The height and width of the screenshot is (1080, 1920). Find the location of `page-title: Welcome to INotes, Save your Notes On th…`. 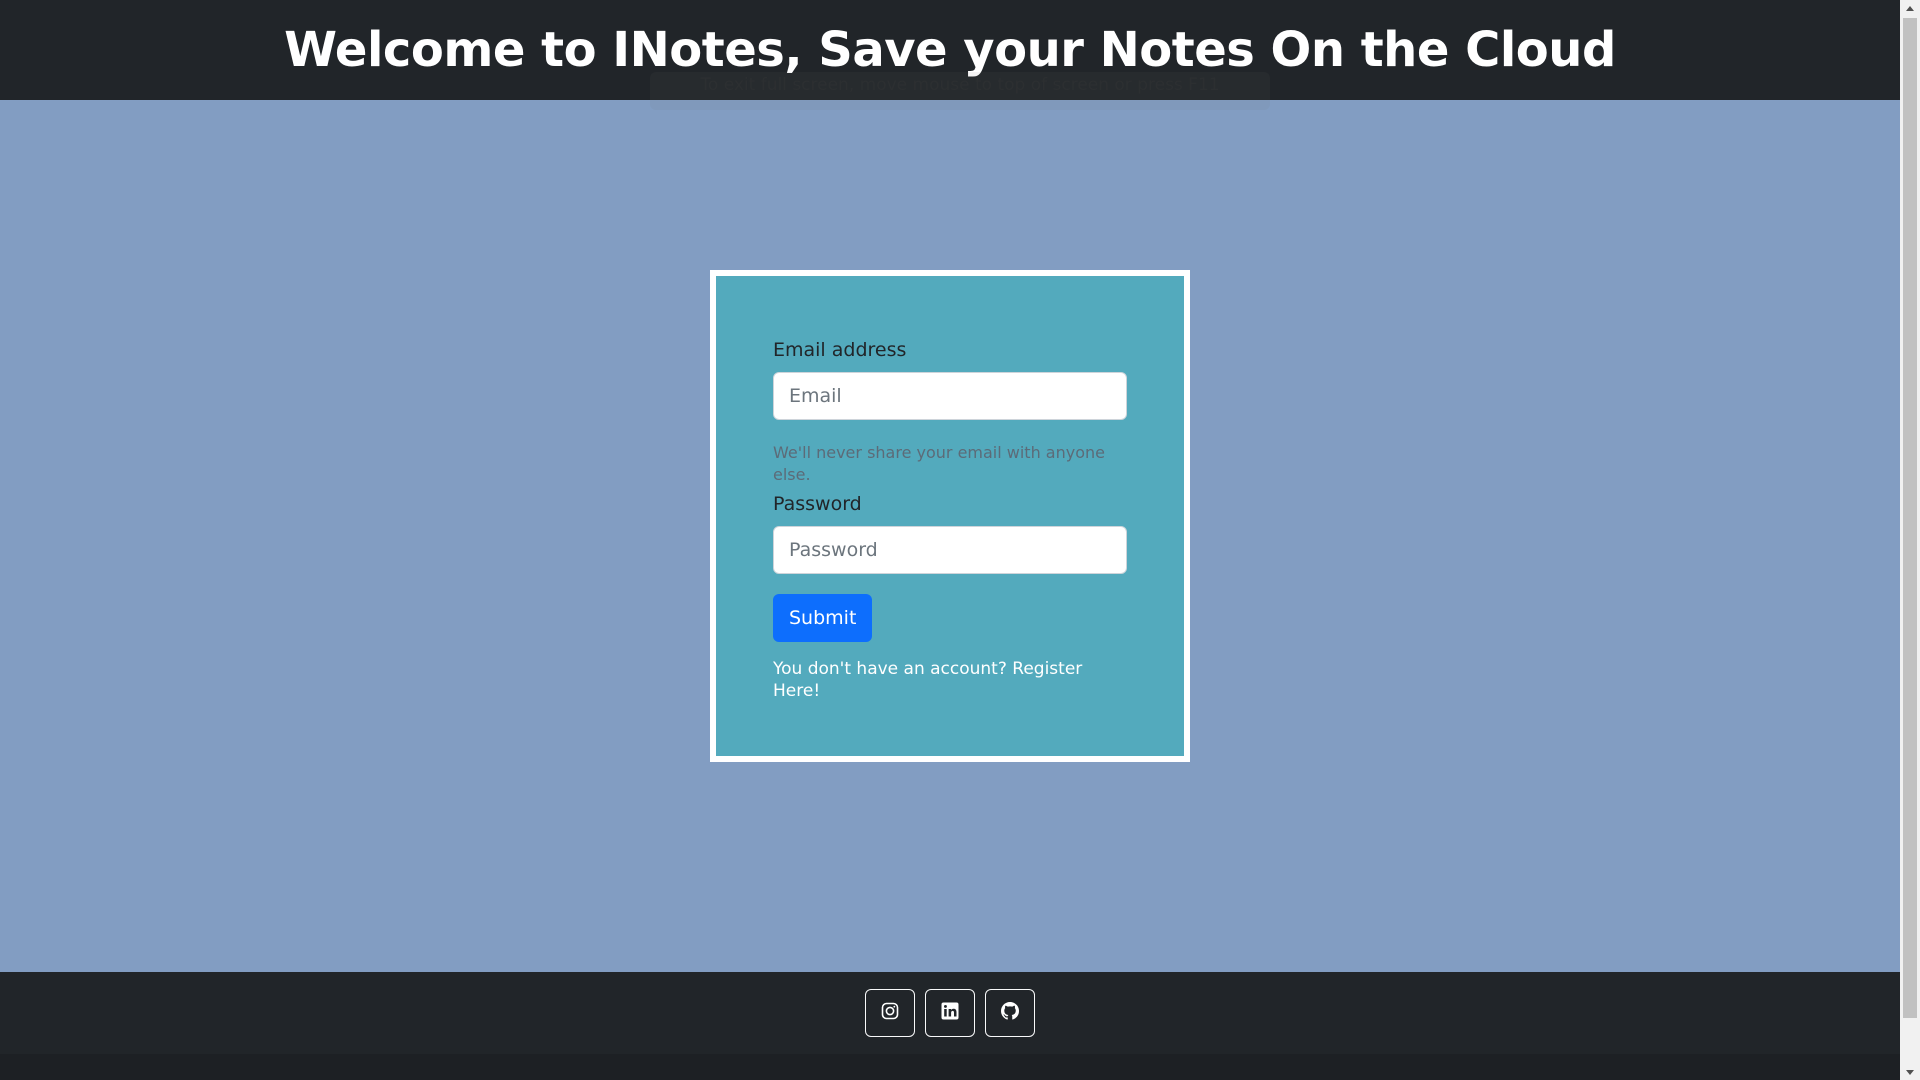

page-title: Welcome to INotes, Save your Notes On th… is located at coordinates (950, 50).